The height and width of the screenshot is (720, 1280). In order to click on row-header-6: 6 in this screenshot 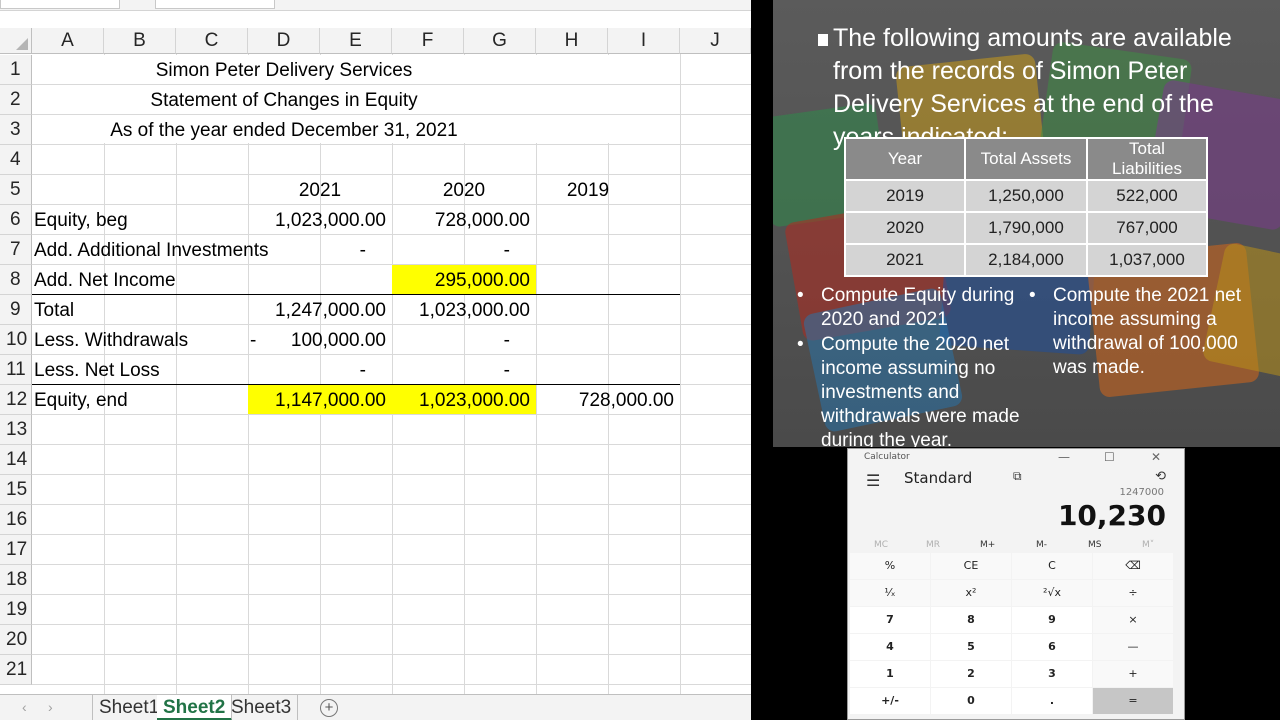, I will do `click(16, 220)`.